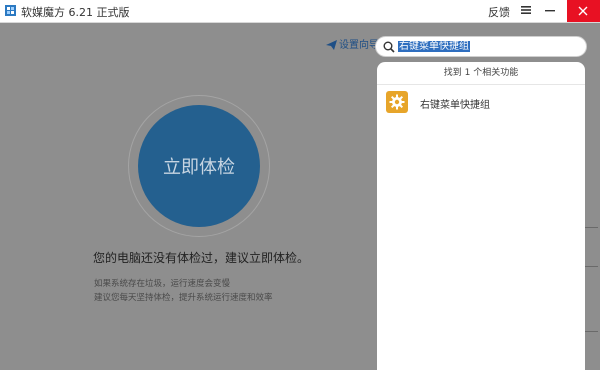  What do you see at coordinates (499, 12) in the screenshot?
I see `feedback-link: 反馈` at bounding box center [499, 12].